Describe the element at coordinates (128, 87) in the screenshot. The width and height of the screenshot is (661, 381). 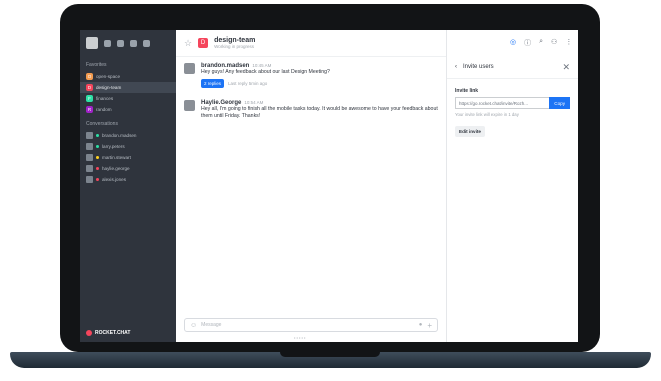
I see `sidebar-item-design-team: D design-team` at that location.